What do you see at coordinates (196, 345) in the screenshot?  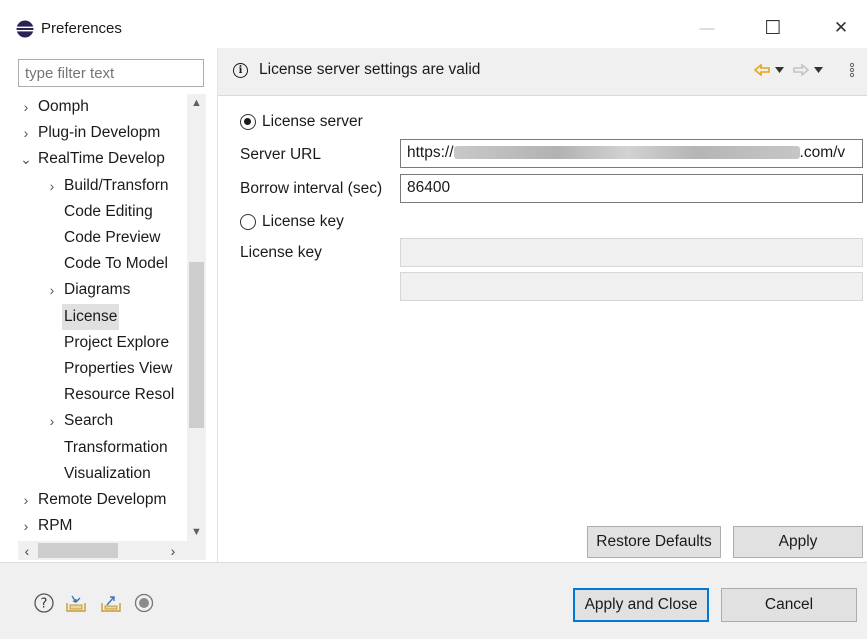 I see `scroll-thumb` at bounding box center [196, 345].